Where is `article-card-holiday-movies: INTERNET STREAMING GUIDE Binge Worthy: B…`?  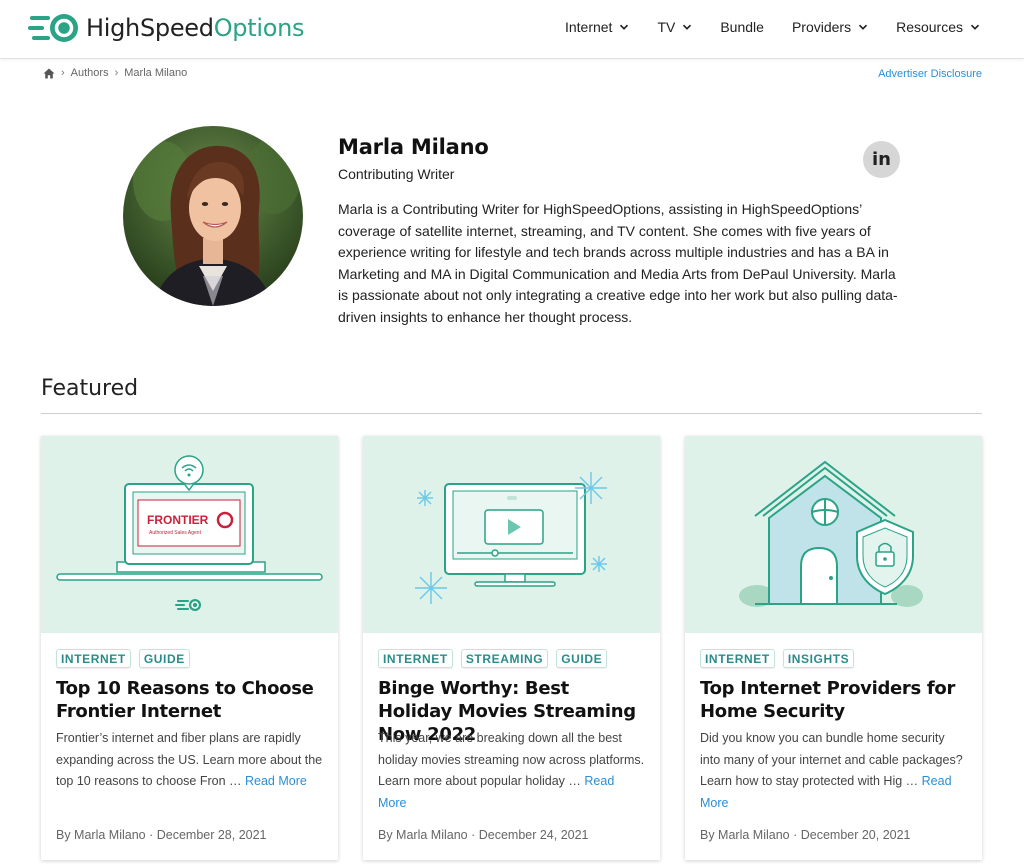 article-card-holiday-movies: INTERNET STREAMING GUIDE Binge Worthy: B… is located at coordinates (511, 648).